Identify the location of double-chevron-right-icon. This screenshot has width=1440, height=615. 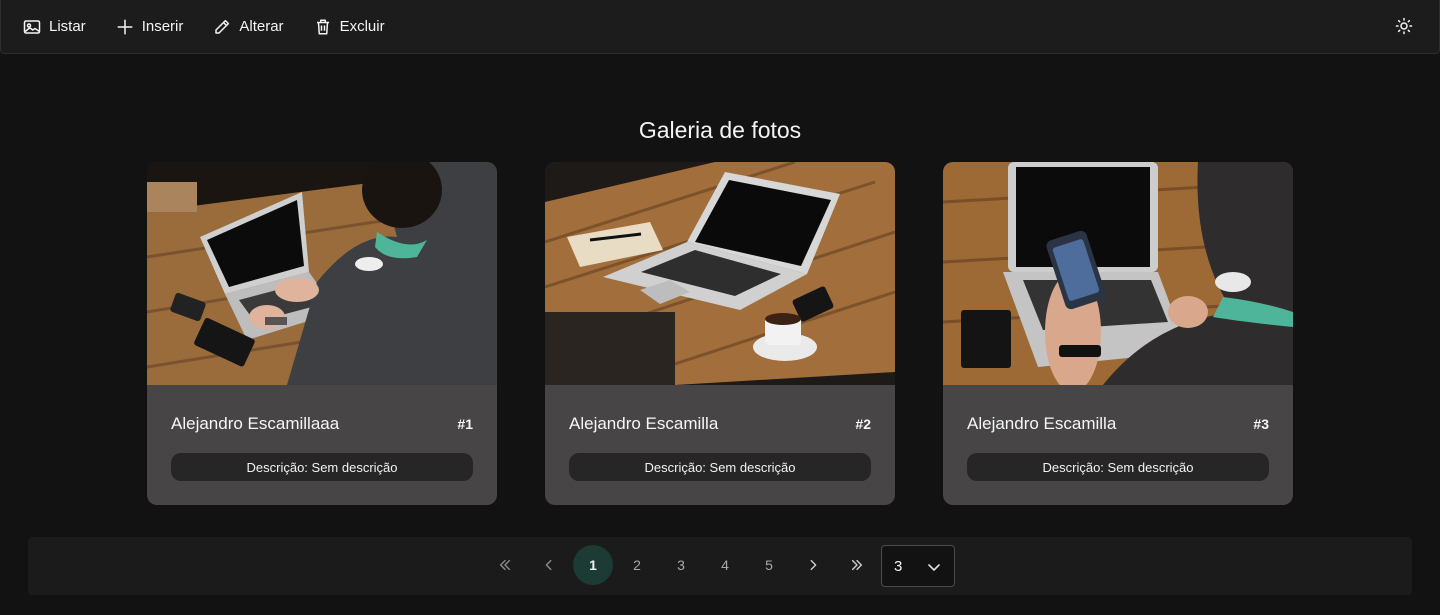
(857, 565).